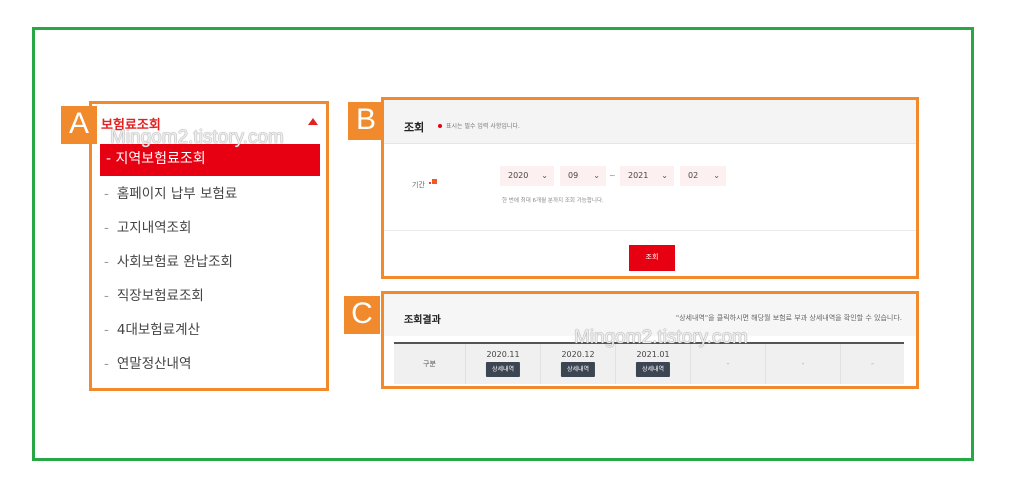 The width and height of the screenshot is (1013, 494). I want to click on required-mark-icon, so click(434, 181).